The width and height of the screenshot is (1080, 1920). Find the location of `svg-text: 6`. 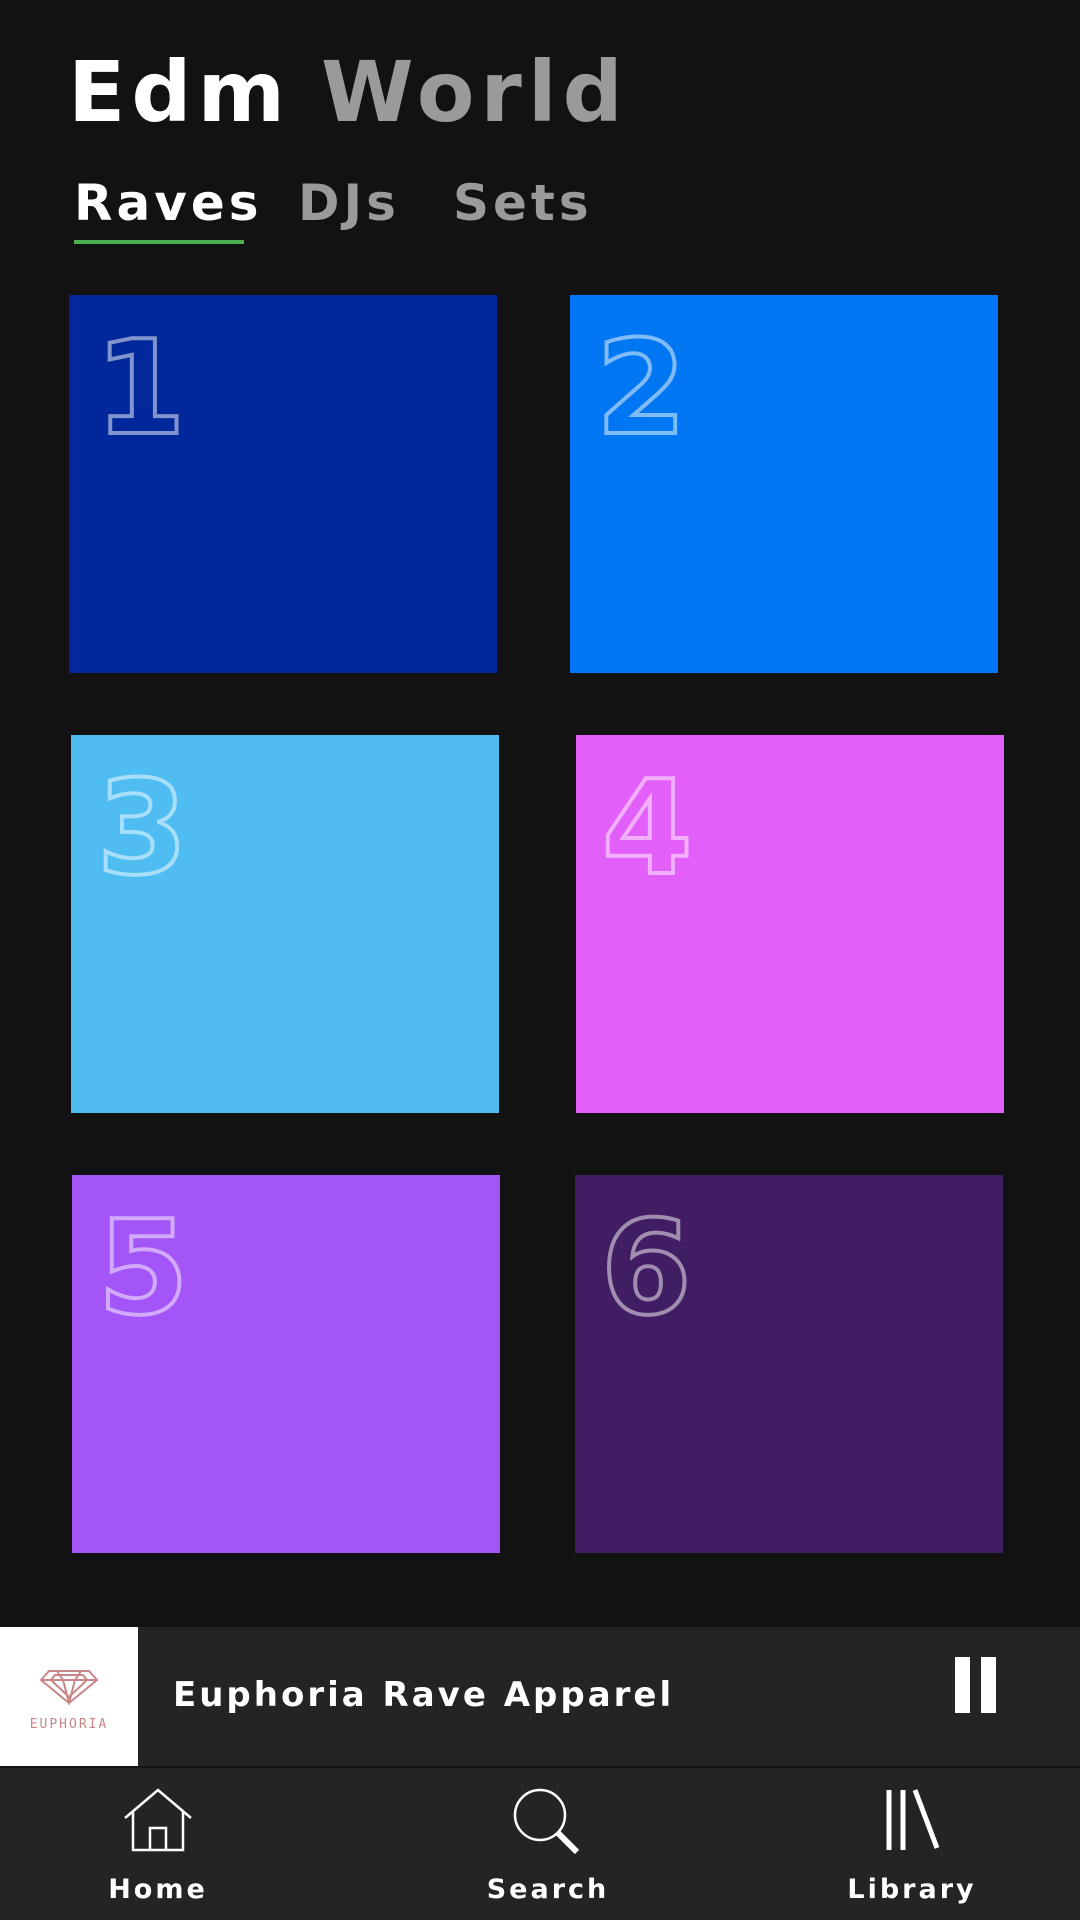

svg-text: 6 is located at coordinates (646, 1266).